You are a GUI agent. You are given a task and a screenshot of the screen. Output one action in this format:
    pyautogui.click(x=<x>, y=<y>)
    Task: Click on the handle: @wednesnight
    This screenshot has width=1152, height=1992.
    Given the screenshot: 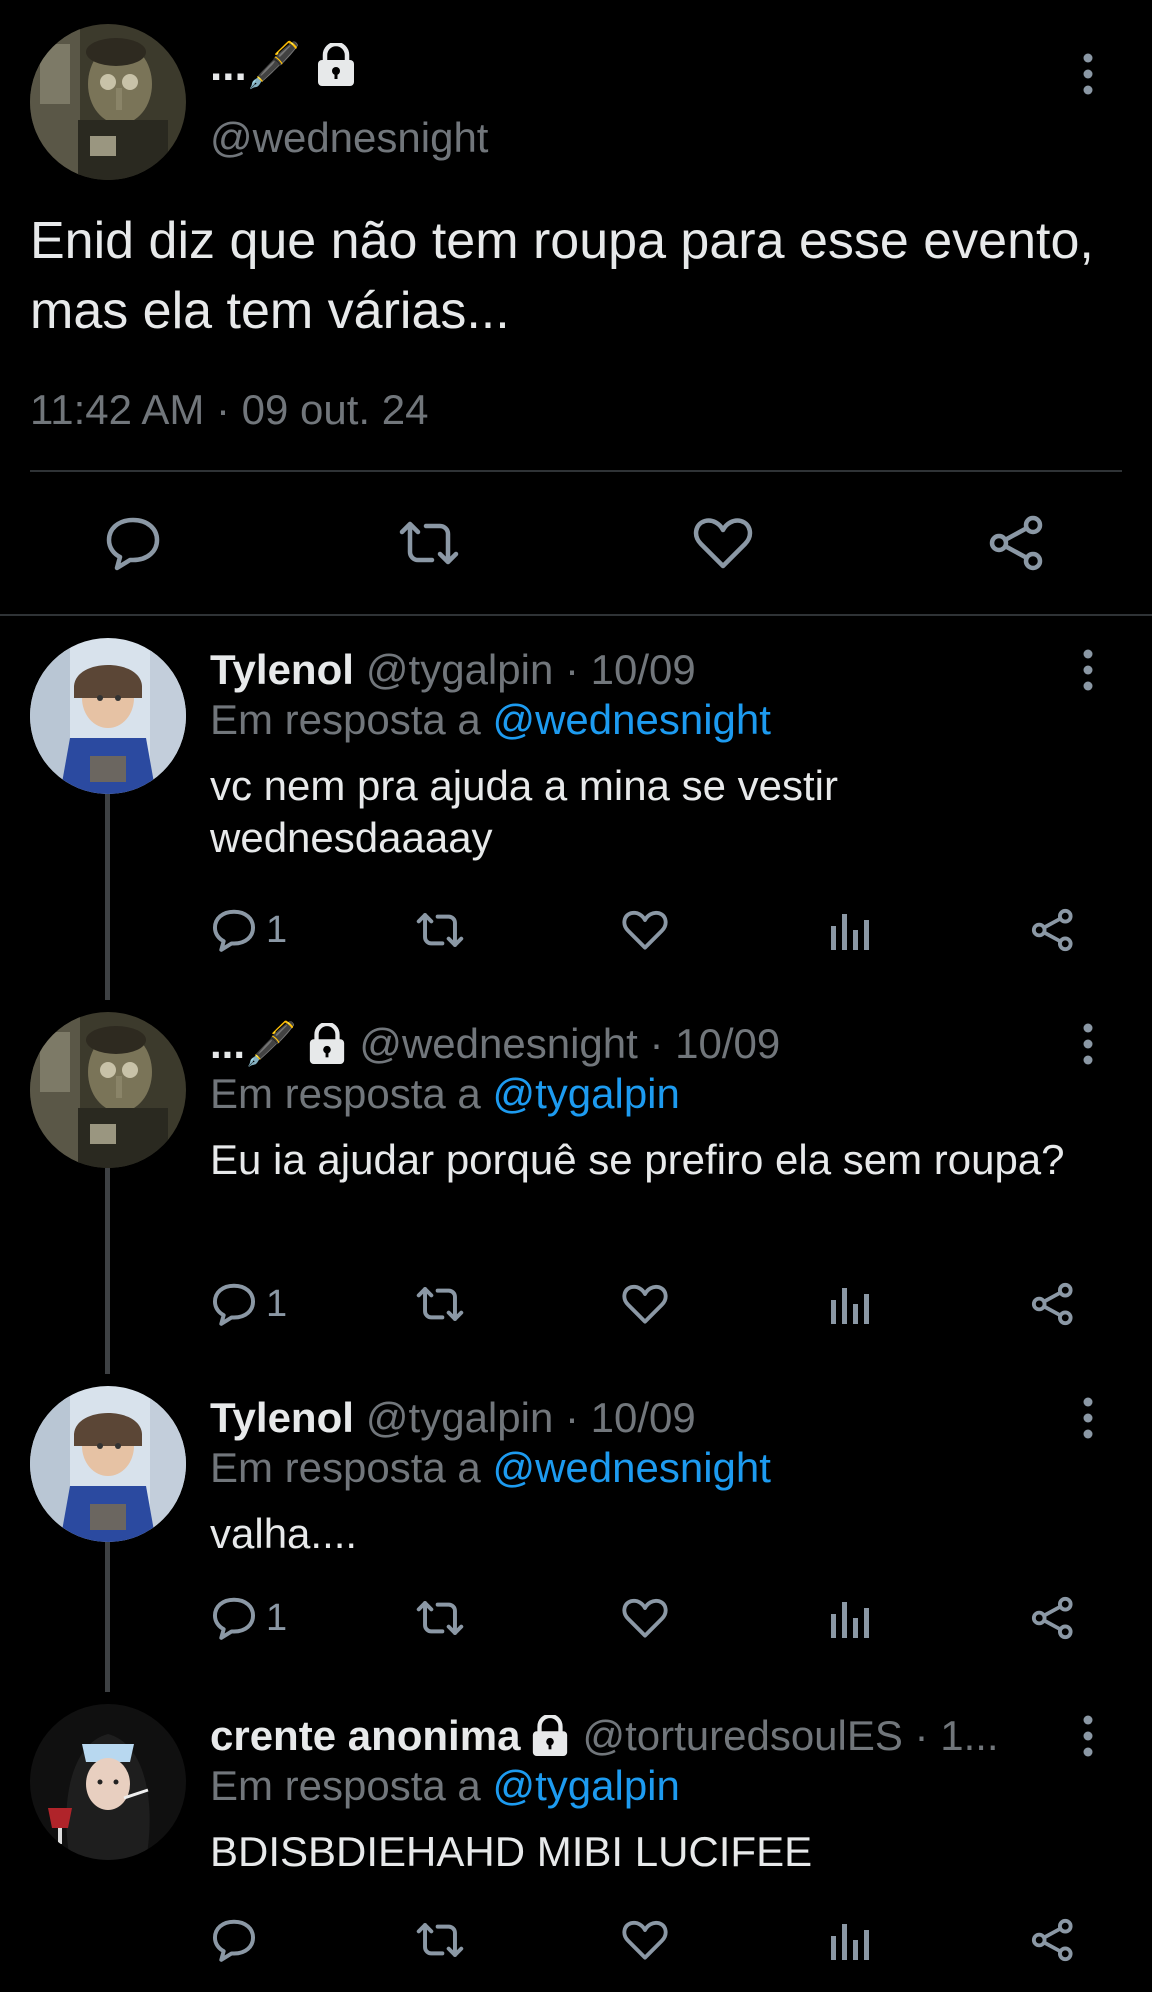 What is the action you would take?
    pyautogui.click(x=349, y=138)
    